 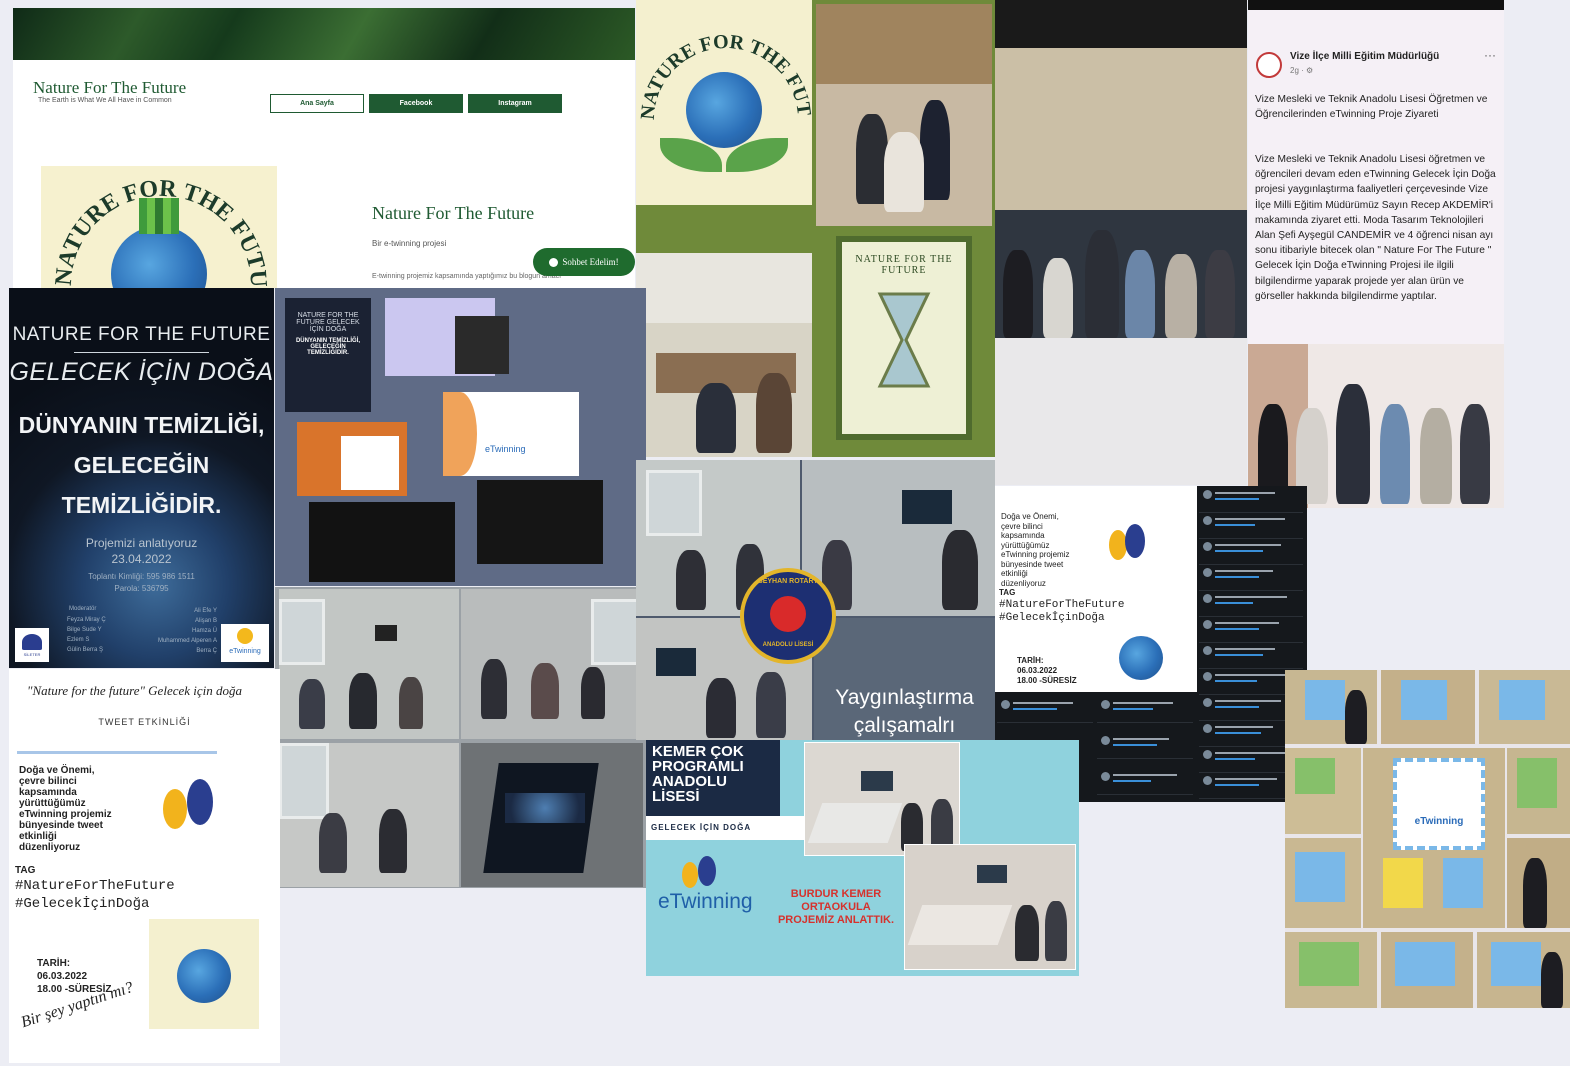 What do you see at coordinates (904, 725) in the screenshot?
I see `caption-line2: çalışamalrı` at bounding box center [904, 725].